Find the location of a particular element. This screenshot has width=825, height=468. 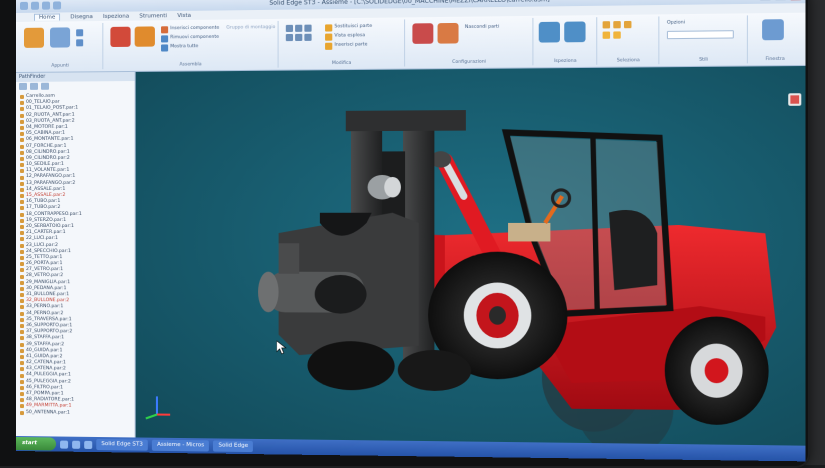

tab-tools: Strumenti is located at coordinates (153, 16).